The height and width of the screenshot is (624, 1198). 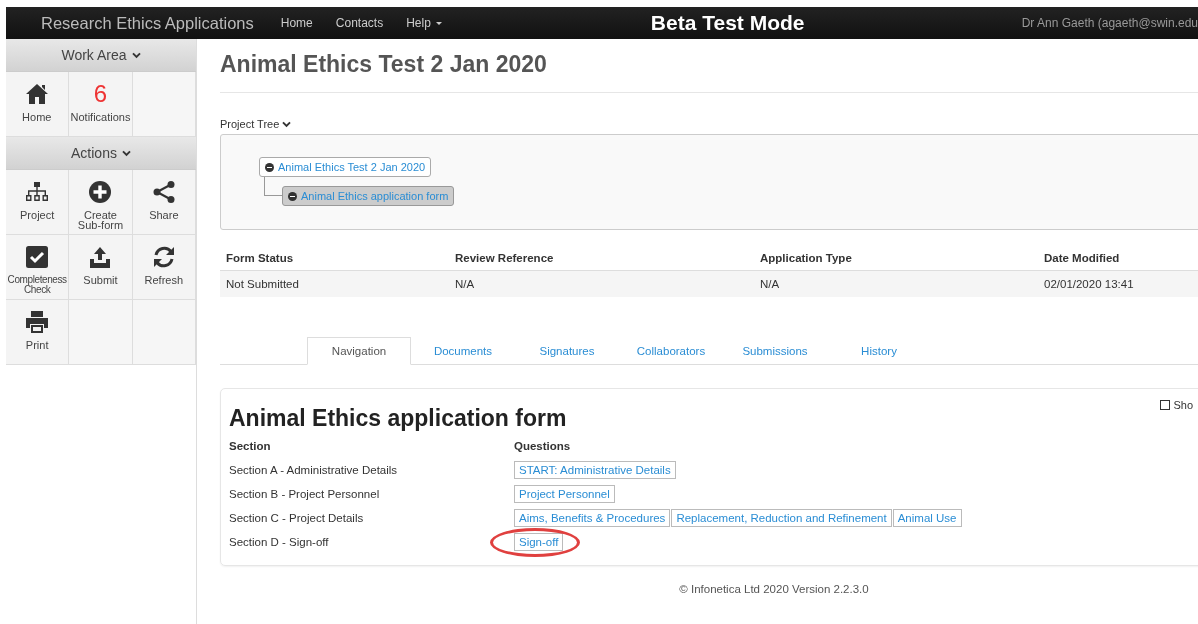 What do you see at coordinates (927, 518) in the screenshot?
I see `question-link: Animal Use` at bounding box center [927, 518].